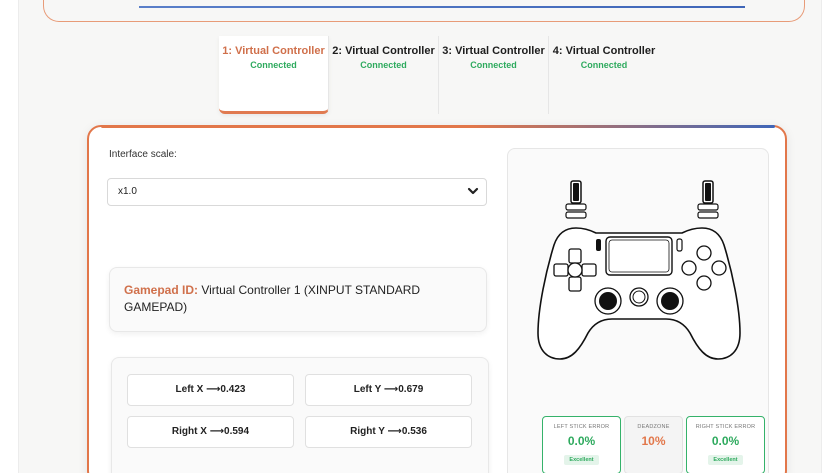  What do you see at coordinates (708, 199) in the screenshot?
I see `right-stick-indicator` at bounding box center [708, 199].